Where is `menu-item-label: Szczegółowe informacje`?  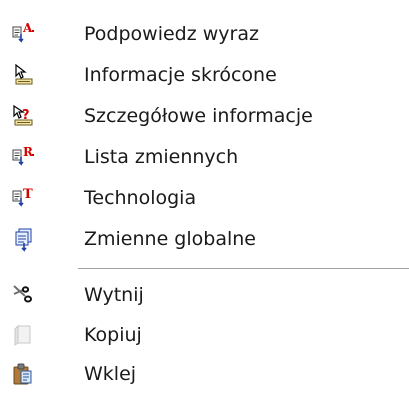
menu-item-label: Szczegółowe informacje is located at coordinates (198, 116).